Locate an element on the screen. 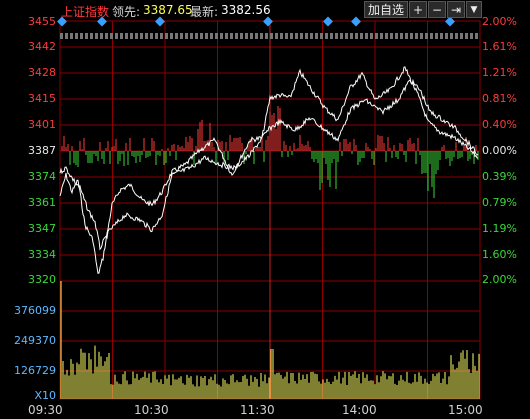 This screenshot has height=419, width=530. percent-label: 0.39% is located at coordinates (499, 176).